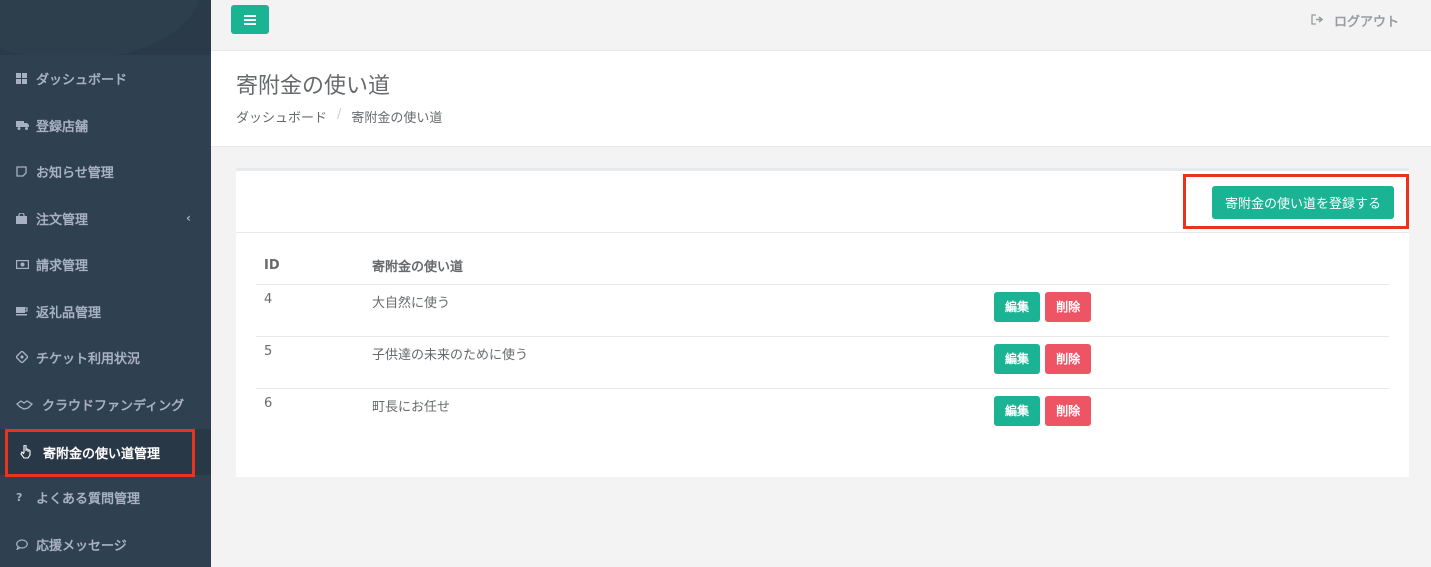  Describe the element at coordinates (75, 173) in the screenshot. I see `sidebar-item-label: お知らせ管理` at that location.